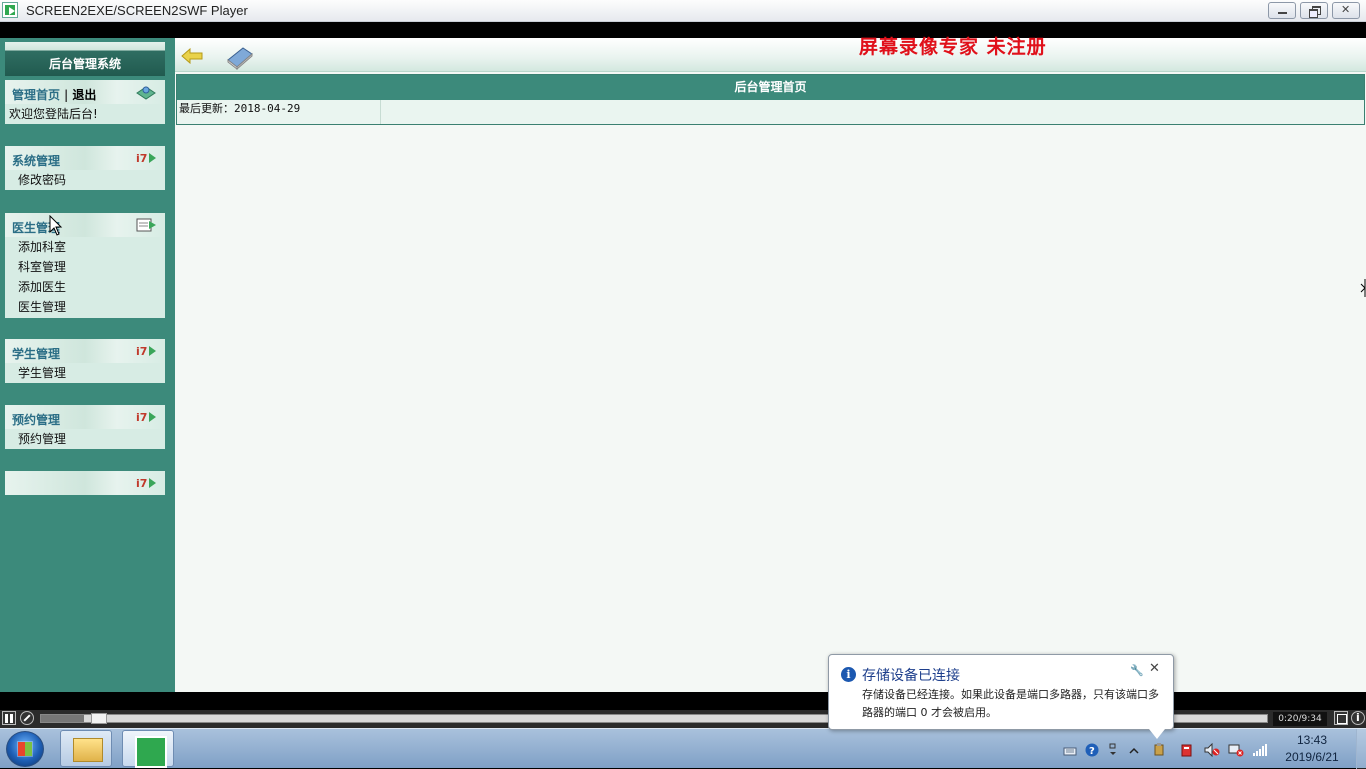 The image size is (1366, 769). What do you see at coordinates (1137, 670) in the screenshot?
I see `wrench-icon: 🔧` at bounding box center [1137, 670].